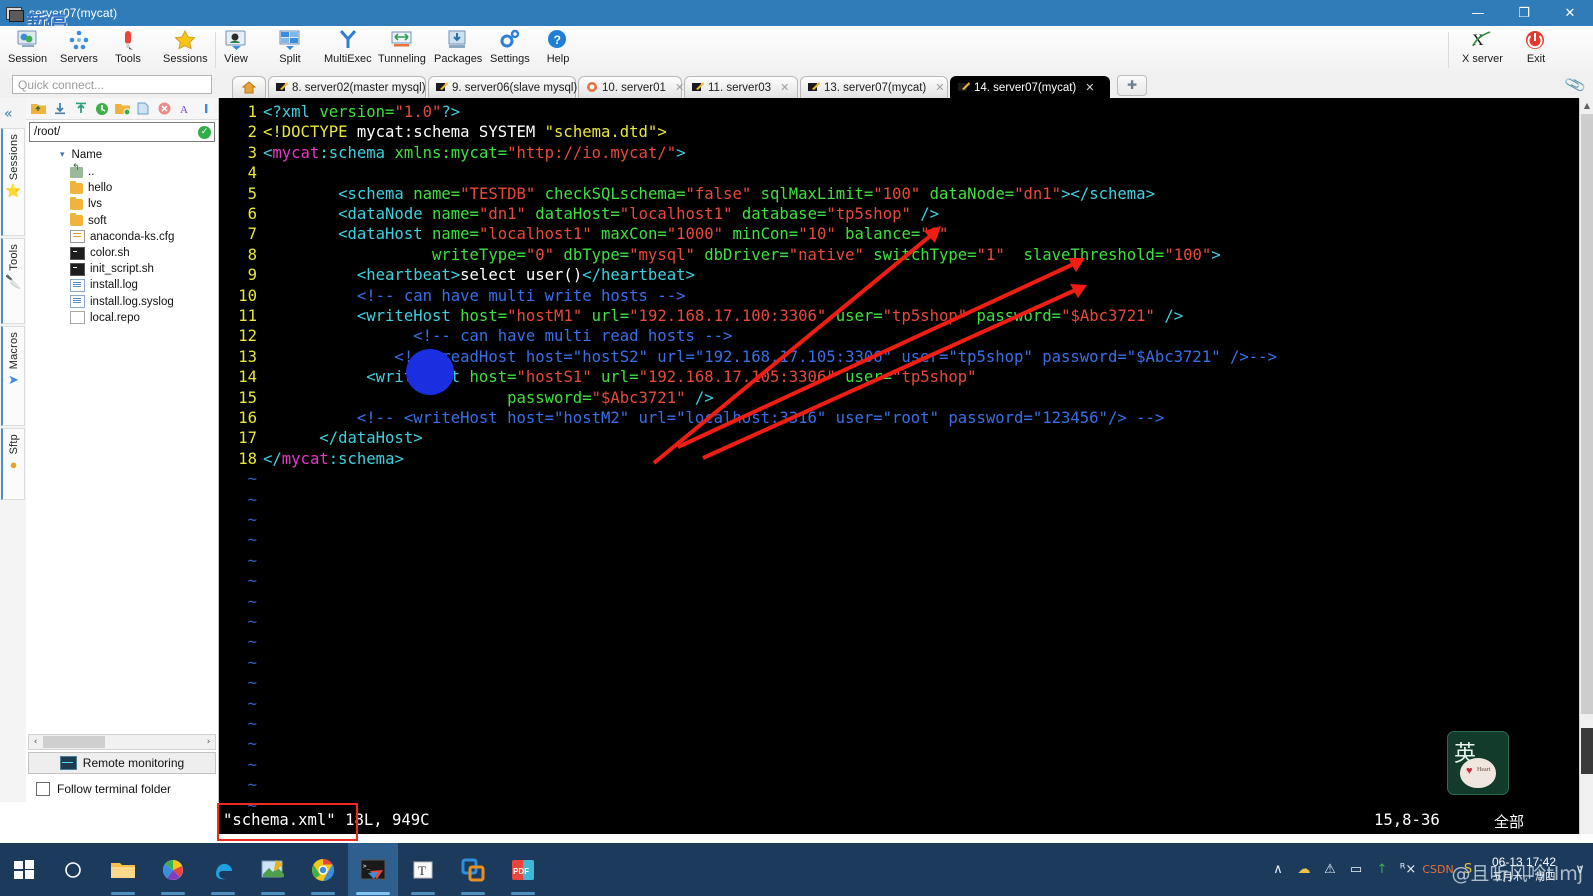  Describe the element at coordinates (1478, 13) in the screenshot. I see `minimize-button: —` at that location.